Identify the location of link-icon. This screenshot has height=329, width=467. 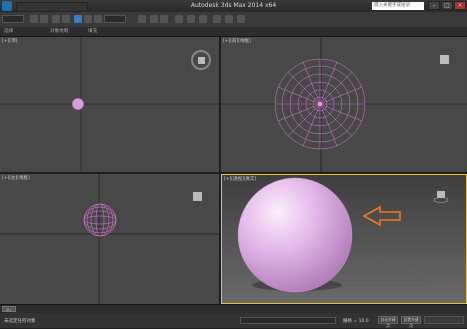
(56, 19).